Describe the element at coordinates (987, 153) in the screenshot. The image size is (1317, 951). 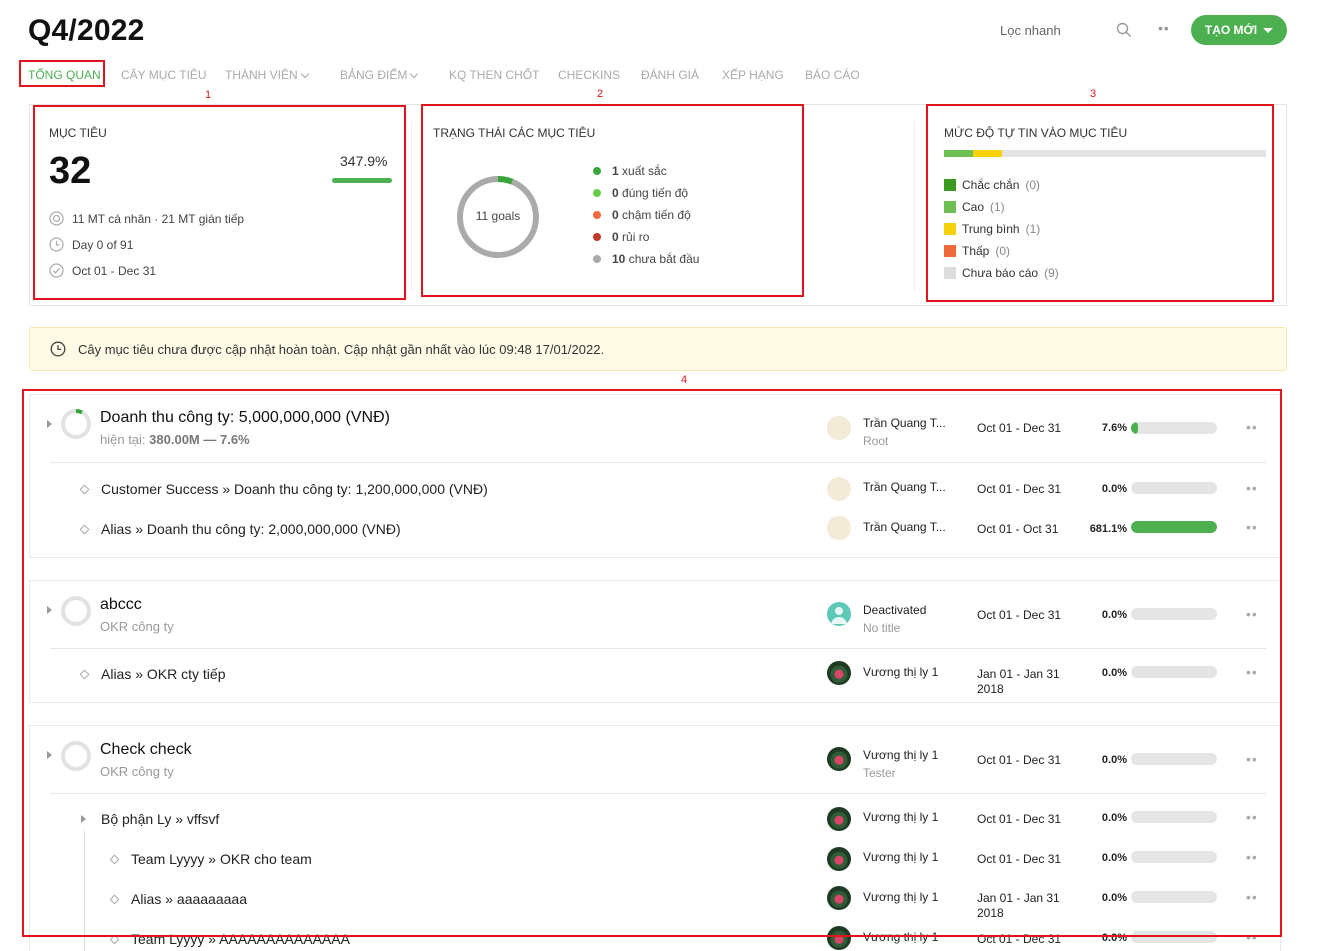
I see `confidence-bar-segment` at that location.